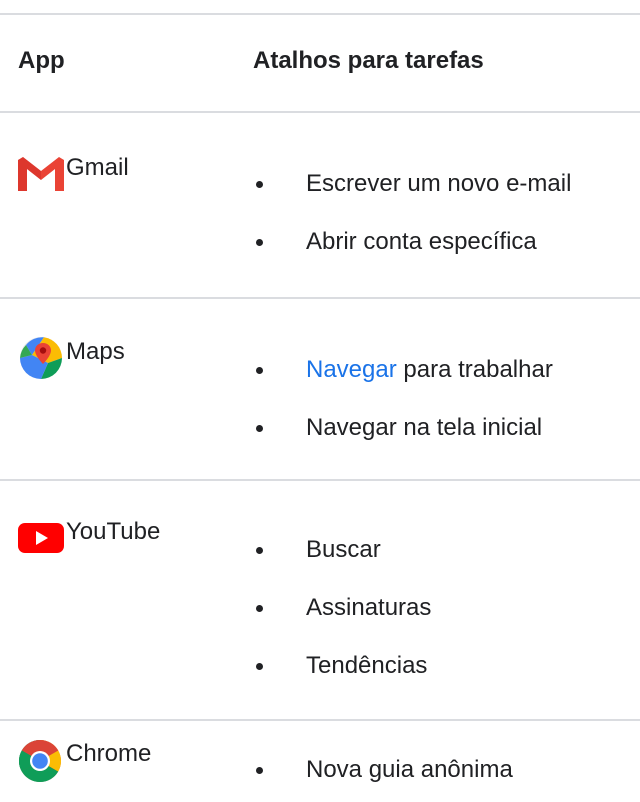 The width and height of the screenshot is (640, 802). What do you see at coordinates (41, 60) in the screenshot?
I see `column-header-app: App` at bounding box center [41, 60].